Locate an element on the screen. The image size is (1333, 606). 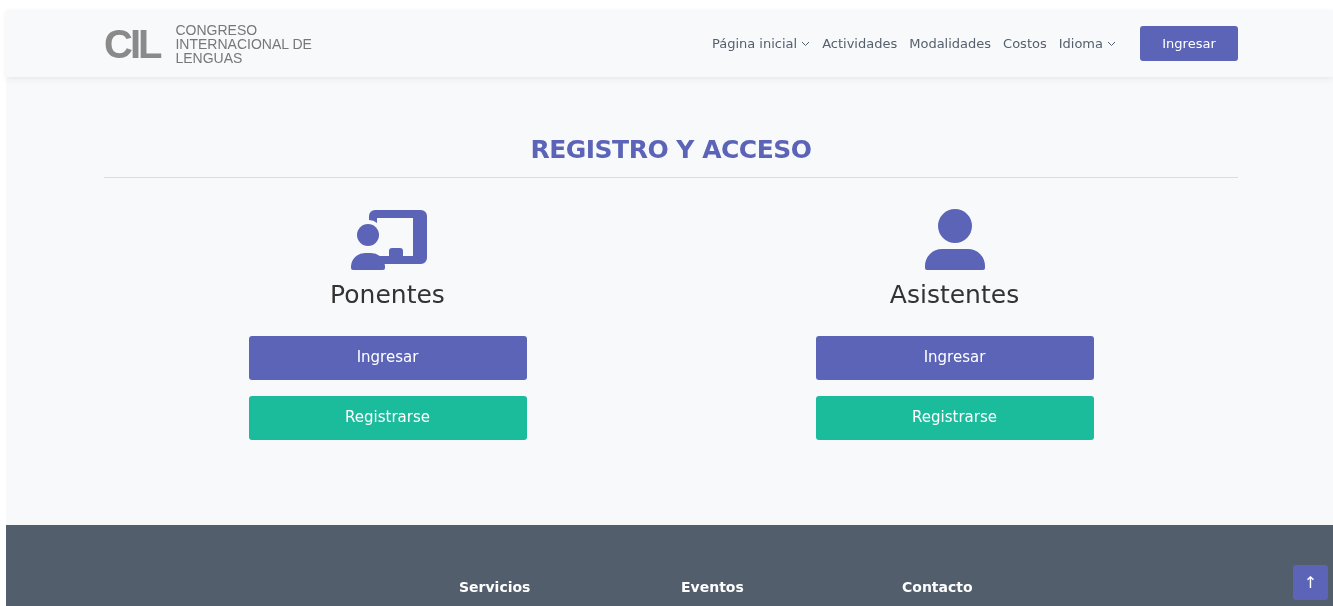
footer-heading: Servicios is located at coordinates (495, 587).